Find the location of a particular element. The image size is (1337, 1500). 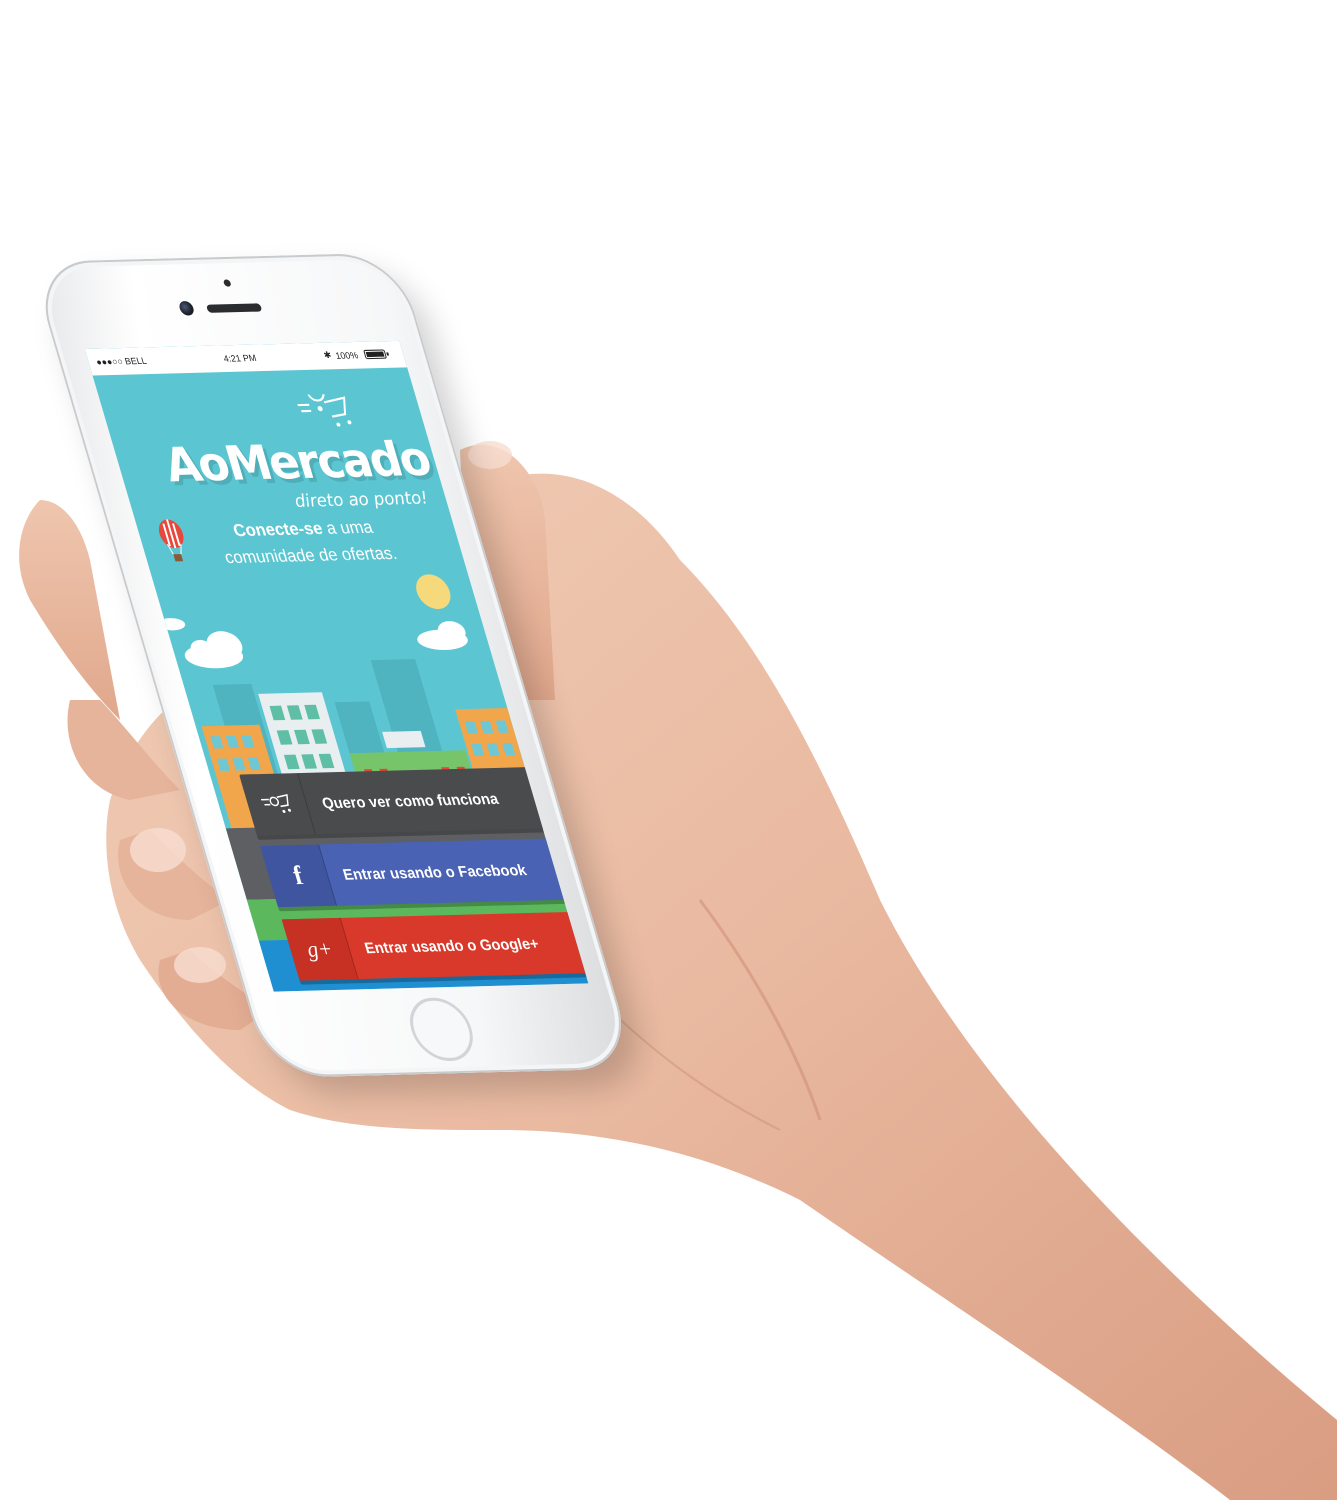

logo-cart-pin-icon is located at coordinates (324, 410).